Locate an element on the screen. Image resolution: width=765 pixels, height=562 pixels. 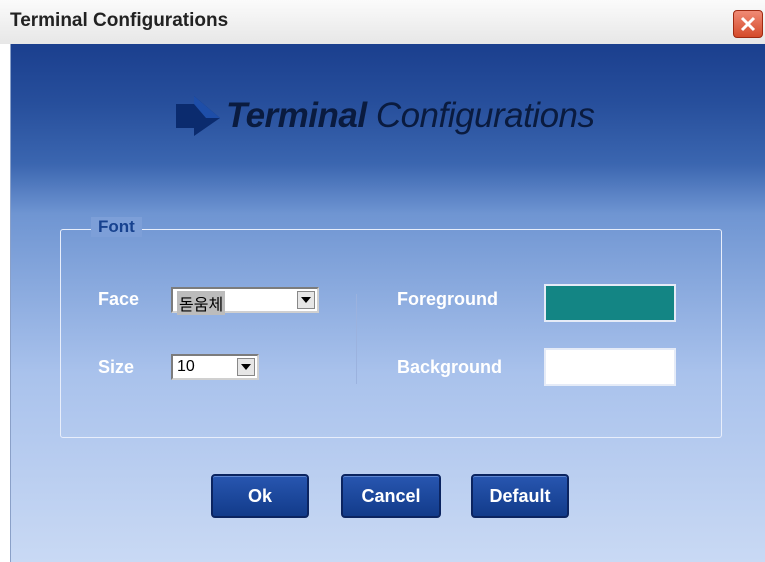
ok-button: Ok is located at coordinates (260, 496).